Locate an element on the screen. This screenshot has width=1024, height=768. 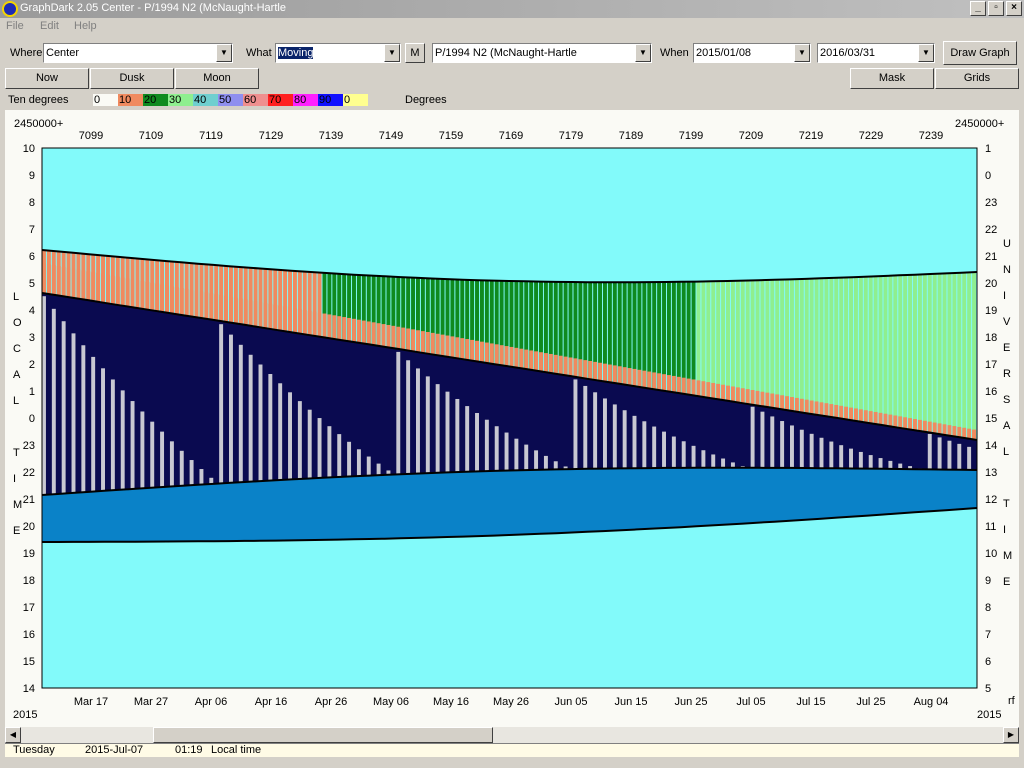
moon-button: Moon is located at coordinates (217, 78).